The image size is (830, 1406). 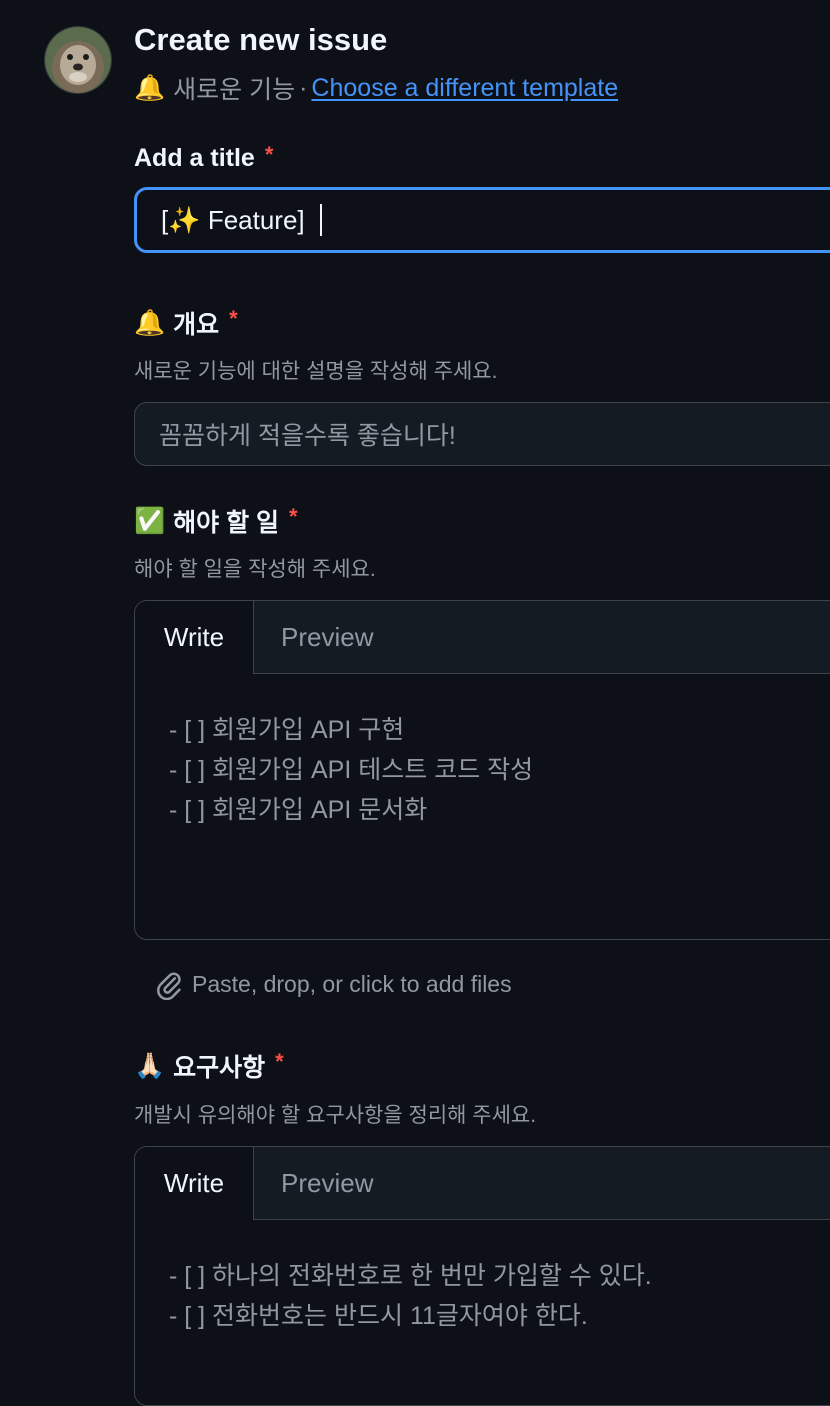 What do you see at coordinates (150, 1065) in the screenshot?
I see `folded-hands-icon: 🙏🏻` at bounding box center [150, 1065].